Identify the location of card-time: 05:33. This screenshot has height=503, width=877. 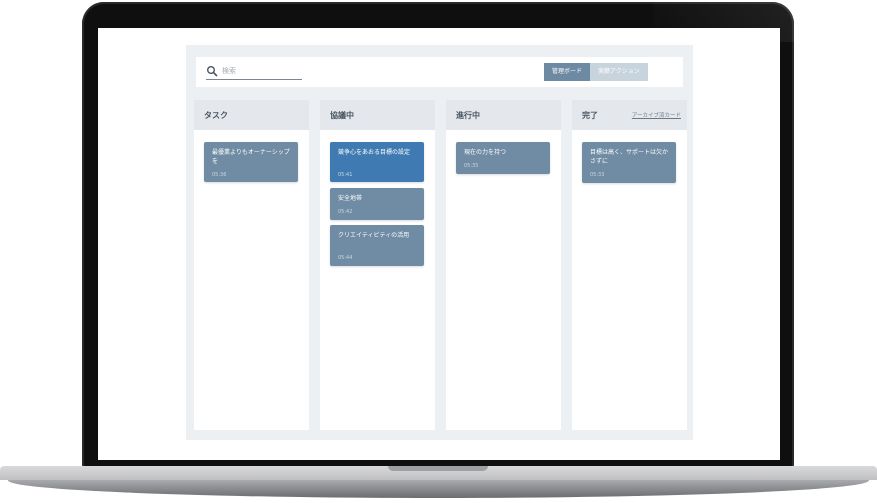
(597, 175).